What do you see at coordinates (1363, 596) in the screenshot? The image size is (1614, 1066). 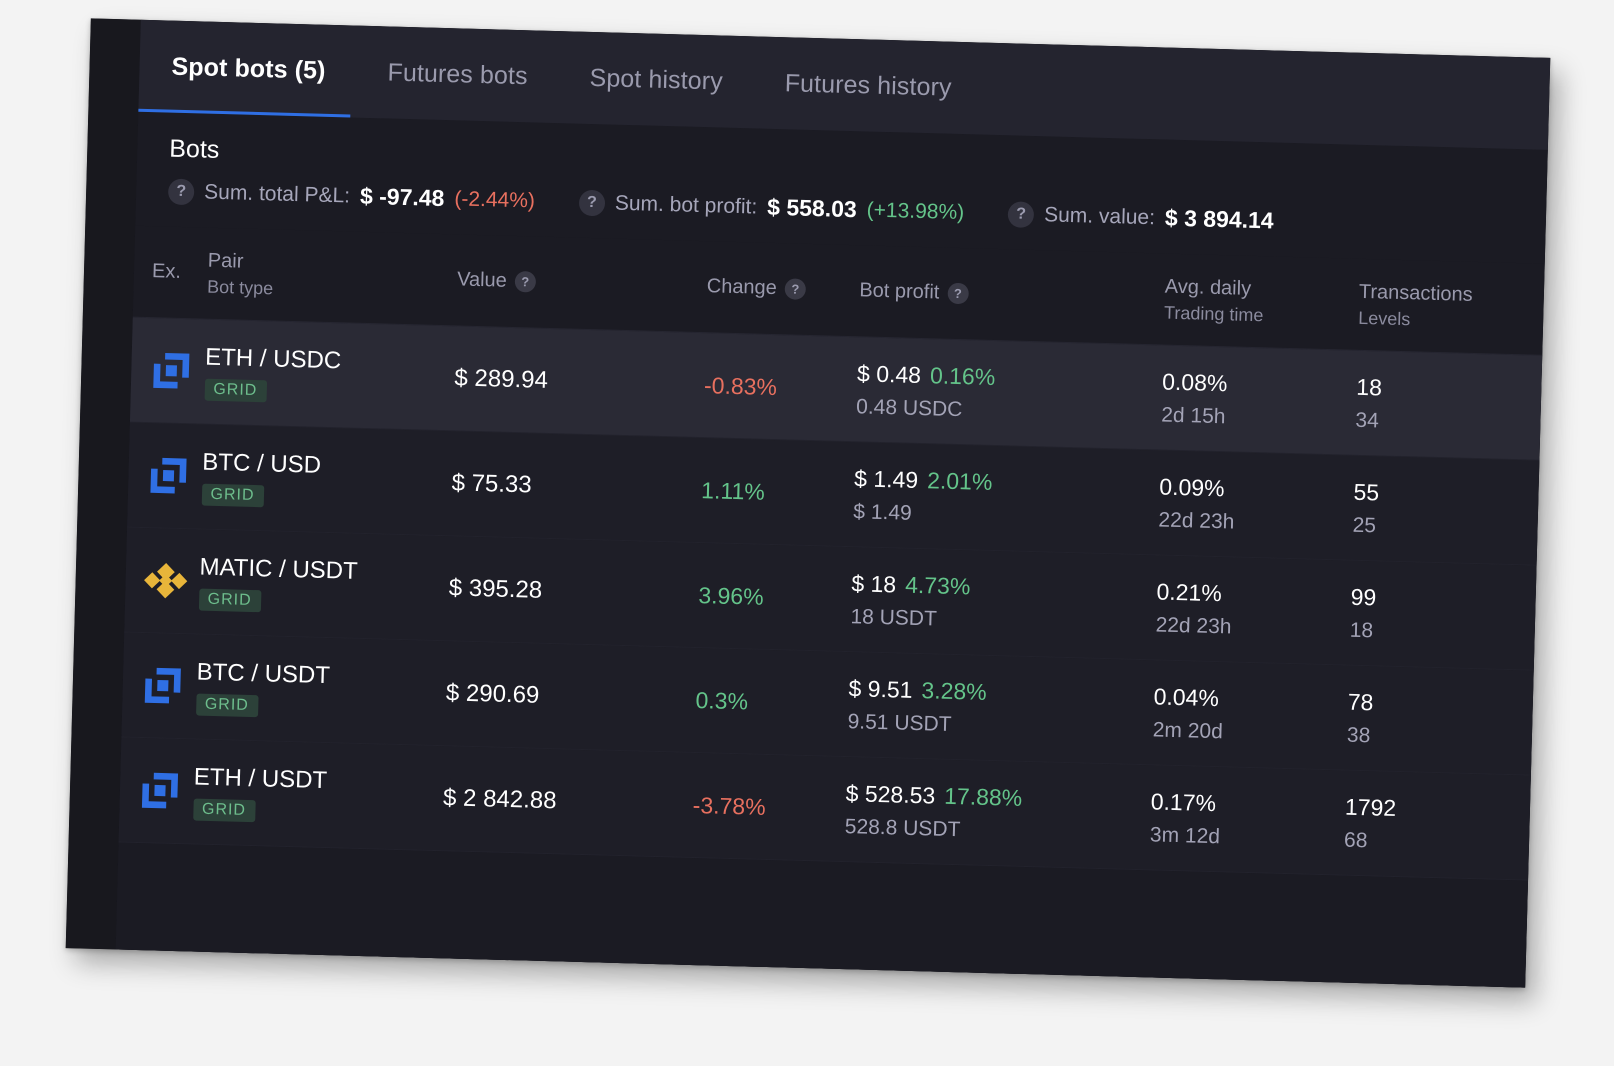 I see `transactions-count: 99` at bounding box center [1363, 596].